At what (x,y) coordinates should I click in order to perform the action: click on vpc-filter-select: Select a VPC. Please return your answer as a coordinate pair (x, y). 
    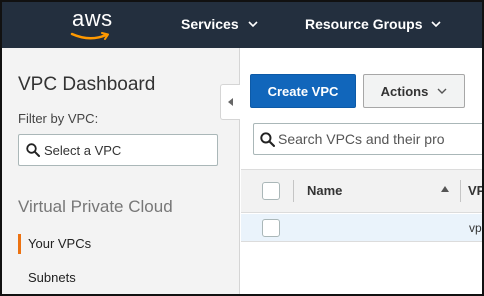
    Looking at the image, I should click on (118, 150).